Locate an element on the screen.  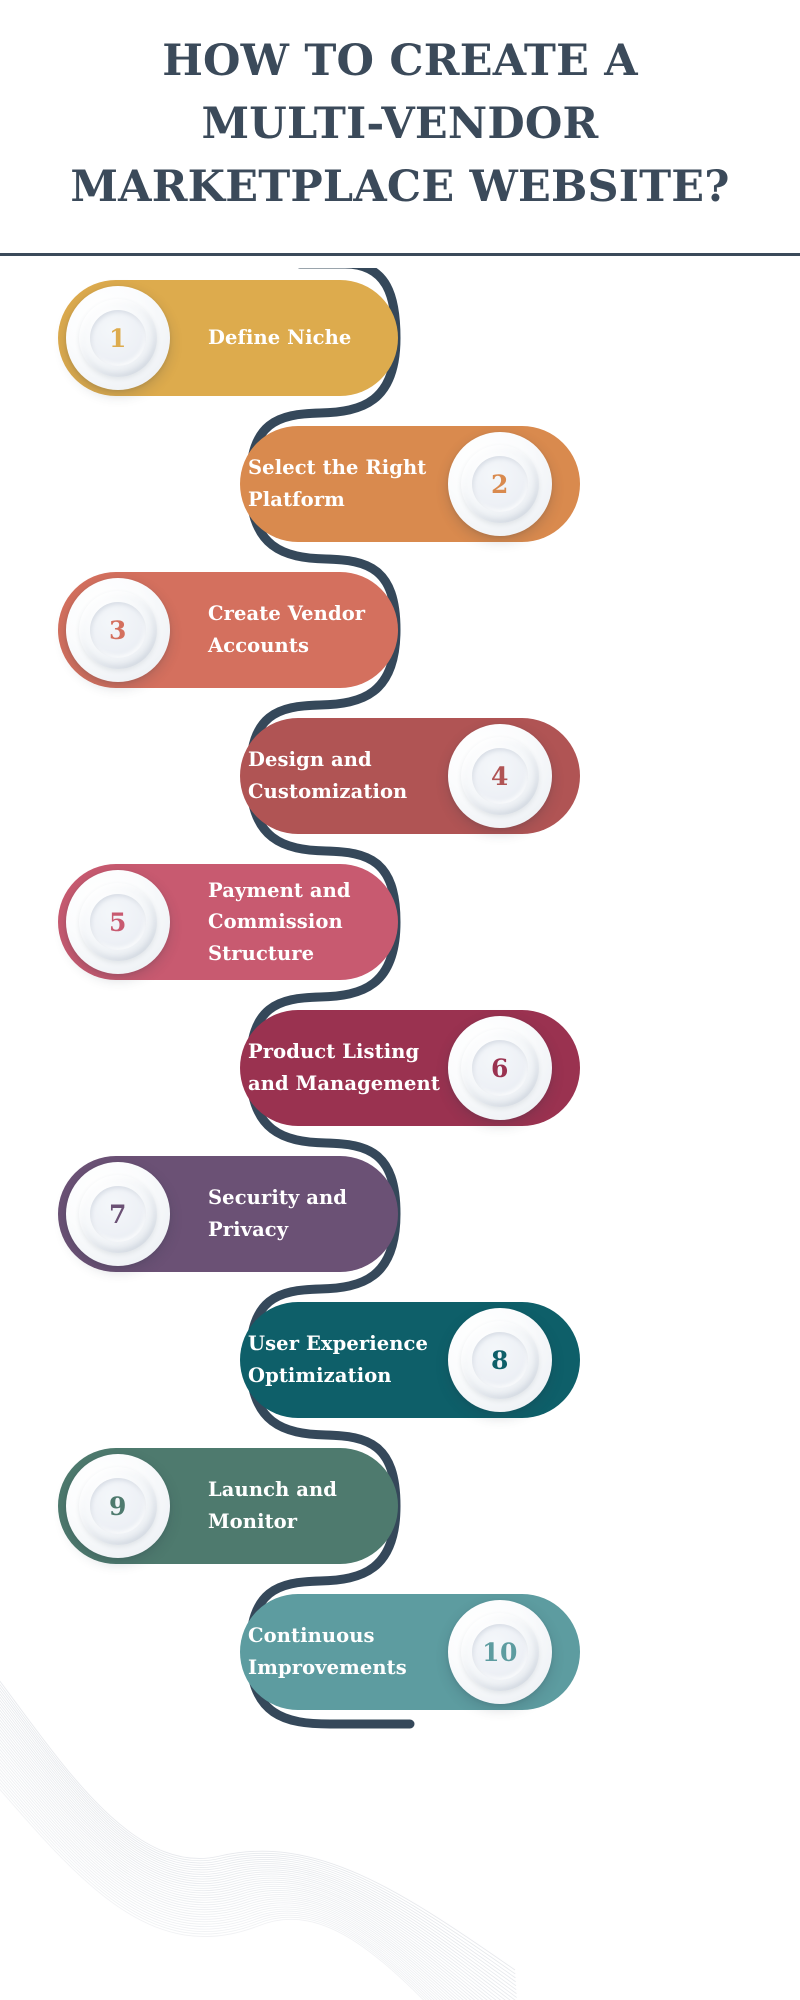
step-number: 9 is located at coordinates (118, 1506).